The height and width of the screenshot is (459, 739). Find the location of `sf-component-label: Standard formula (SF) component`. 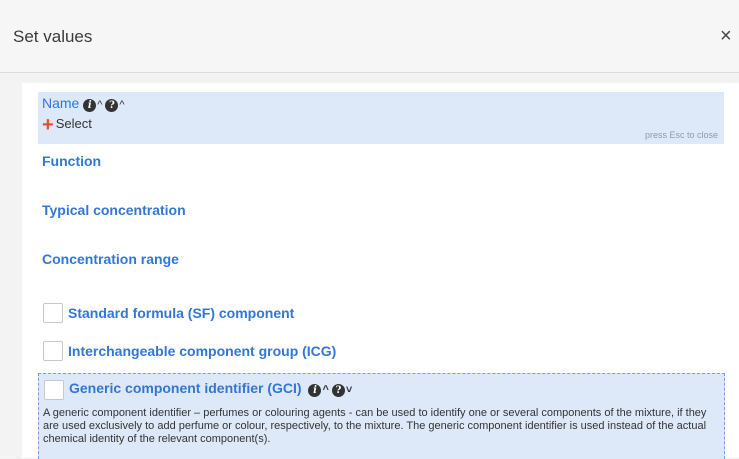

sf-component-label: Standard formula (SF) component is located at coordinates (181, 313).